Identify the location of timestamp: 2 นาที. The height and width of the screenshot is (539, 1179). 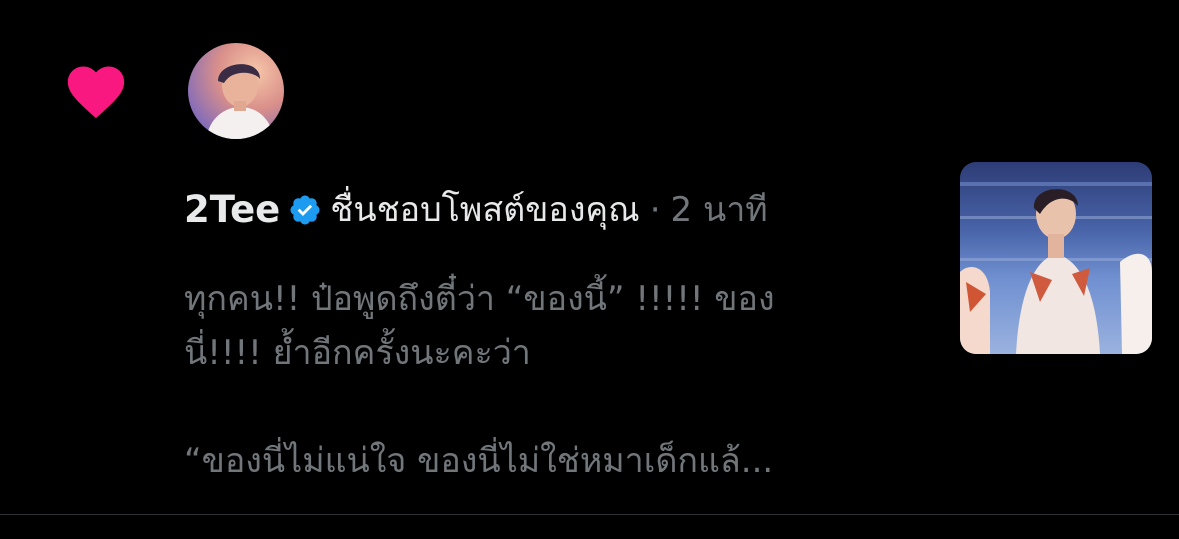
(719, 210).